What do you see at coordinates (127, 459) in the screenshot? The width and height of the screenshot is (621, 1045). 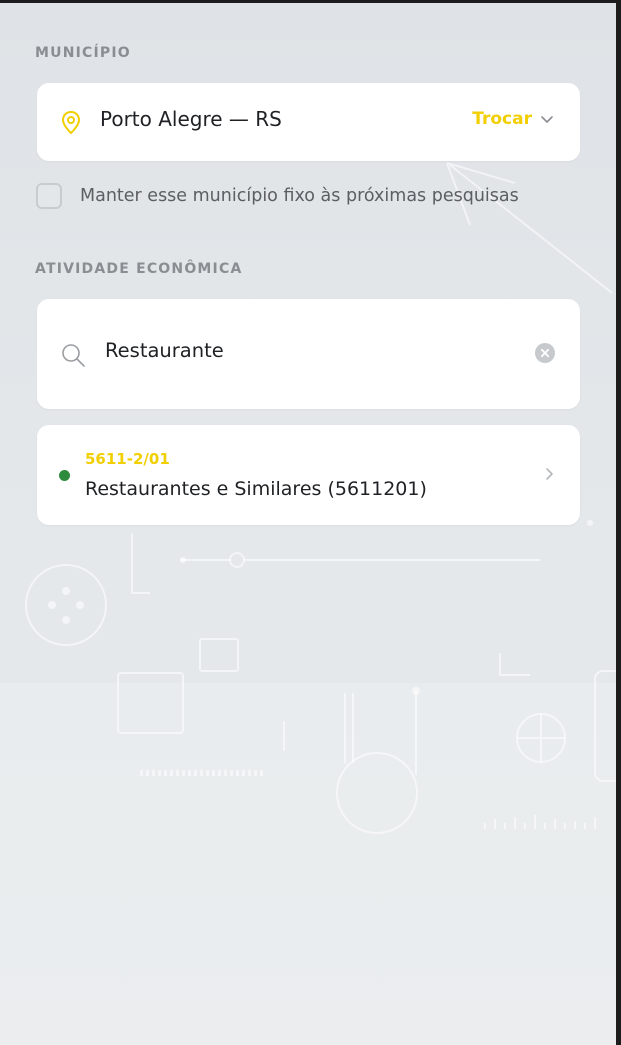 I see `result-code: 5611-2/01` at bounding box center [127, 459].